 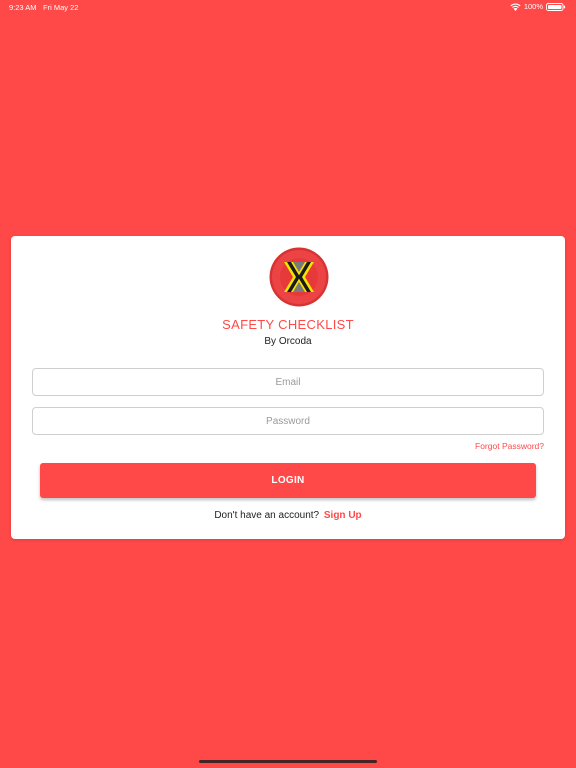 What do you see at coordinates (343, 515) in the screenshot?
I see `signup-link: Sign Up` at bounding box center [343, 515].